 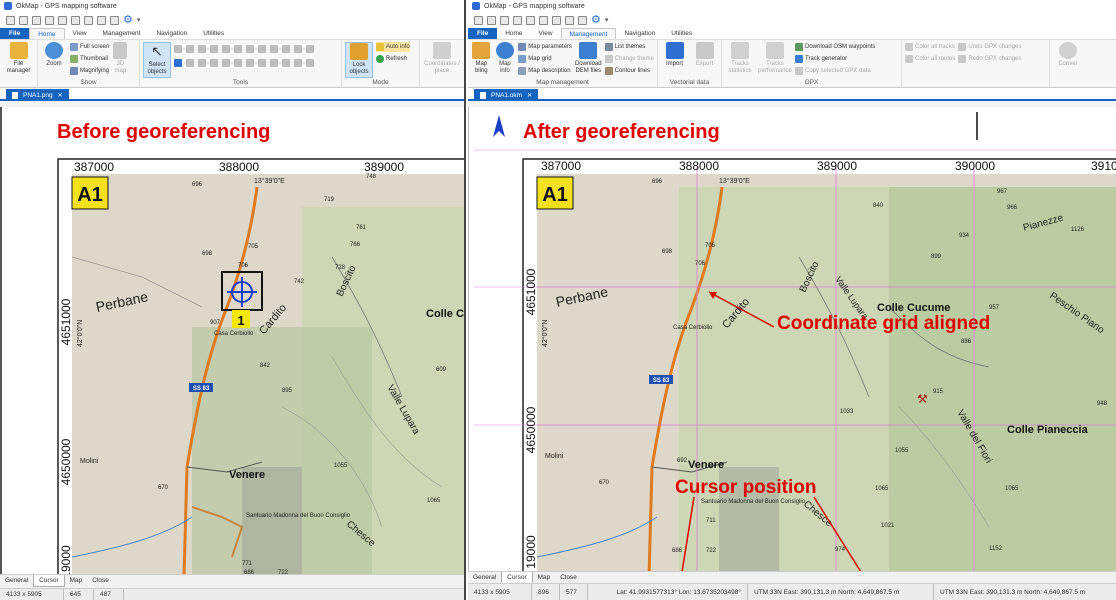 What do you see at coordinates (930, 59) in the screenshot?
I see `color-all-routes-button: Color all routes` at bounding box center [930, 59].